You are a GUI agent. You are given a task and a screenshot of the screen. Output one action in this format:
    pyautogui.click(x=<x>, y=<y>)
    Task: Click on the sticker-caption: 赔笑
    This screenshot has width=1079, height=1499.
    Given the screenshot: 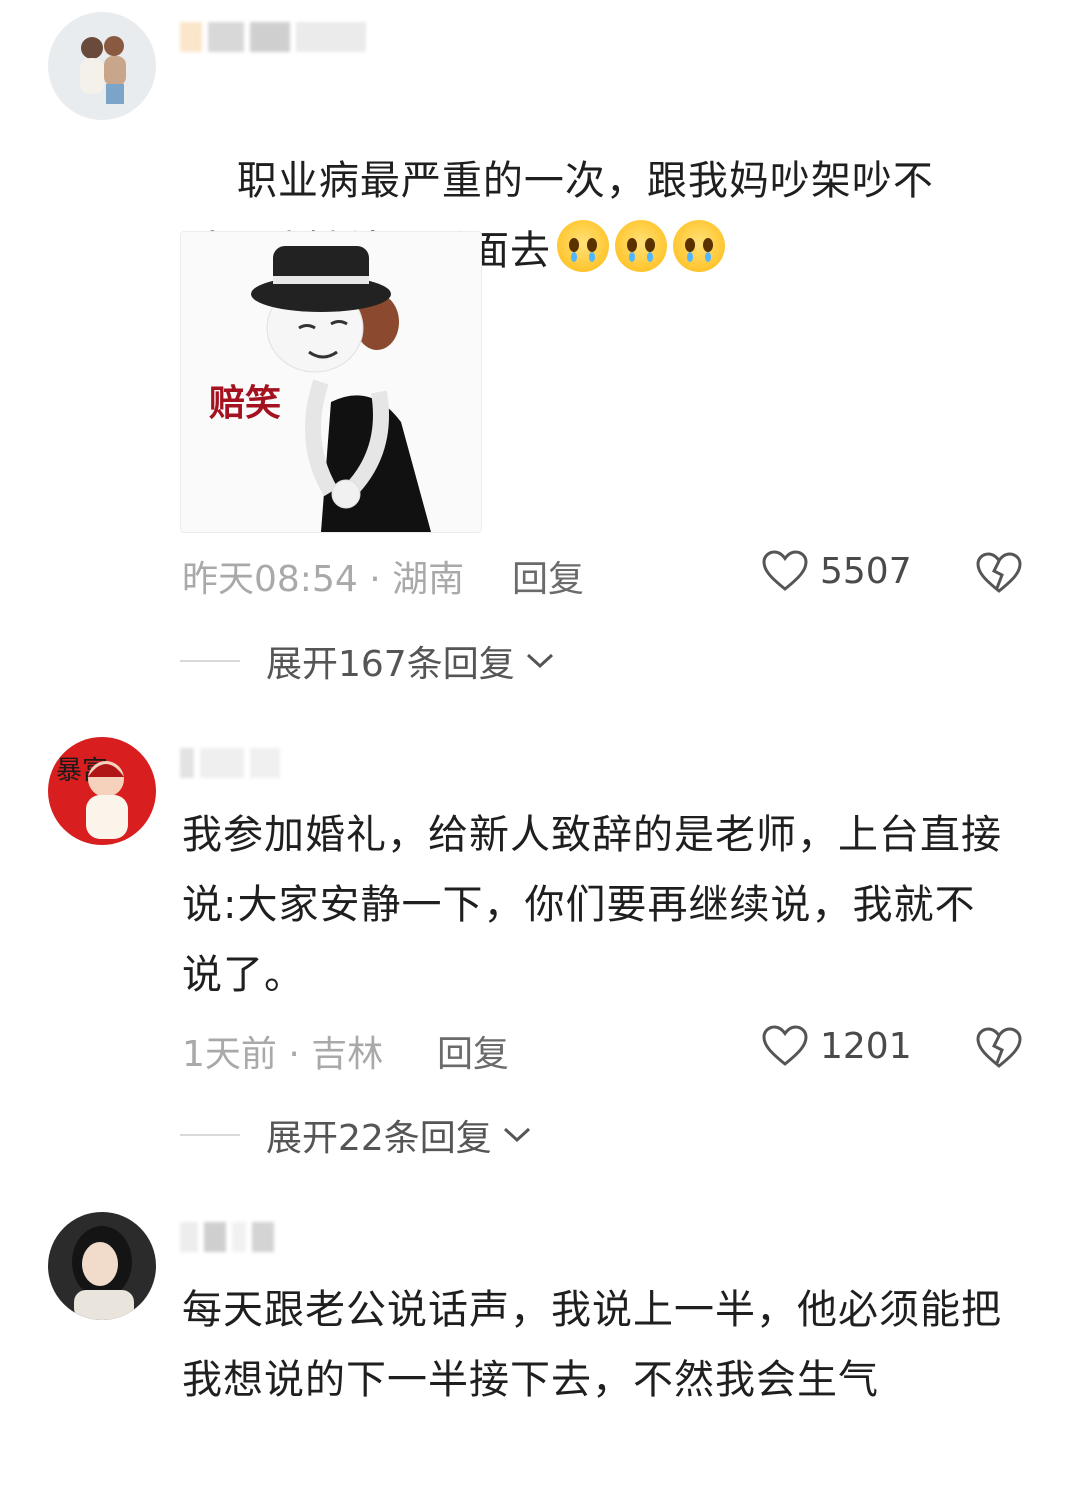 What is the action you would take?
    pyautogui.click(x=245, y=403)
    